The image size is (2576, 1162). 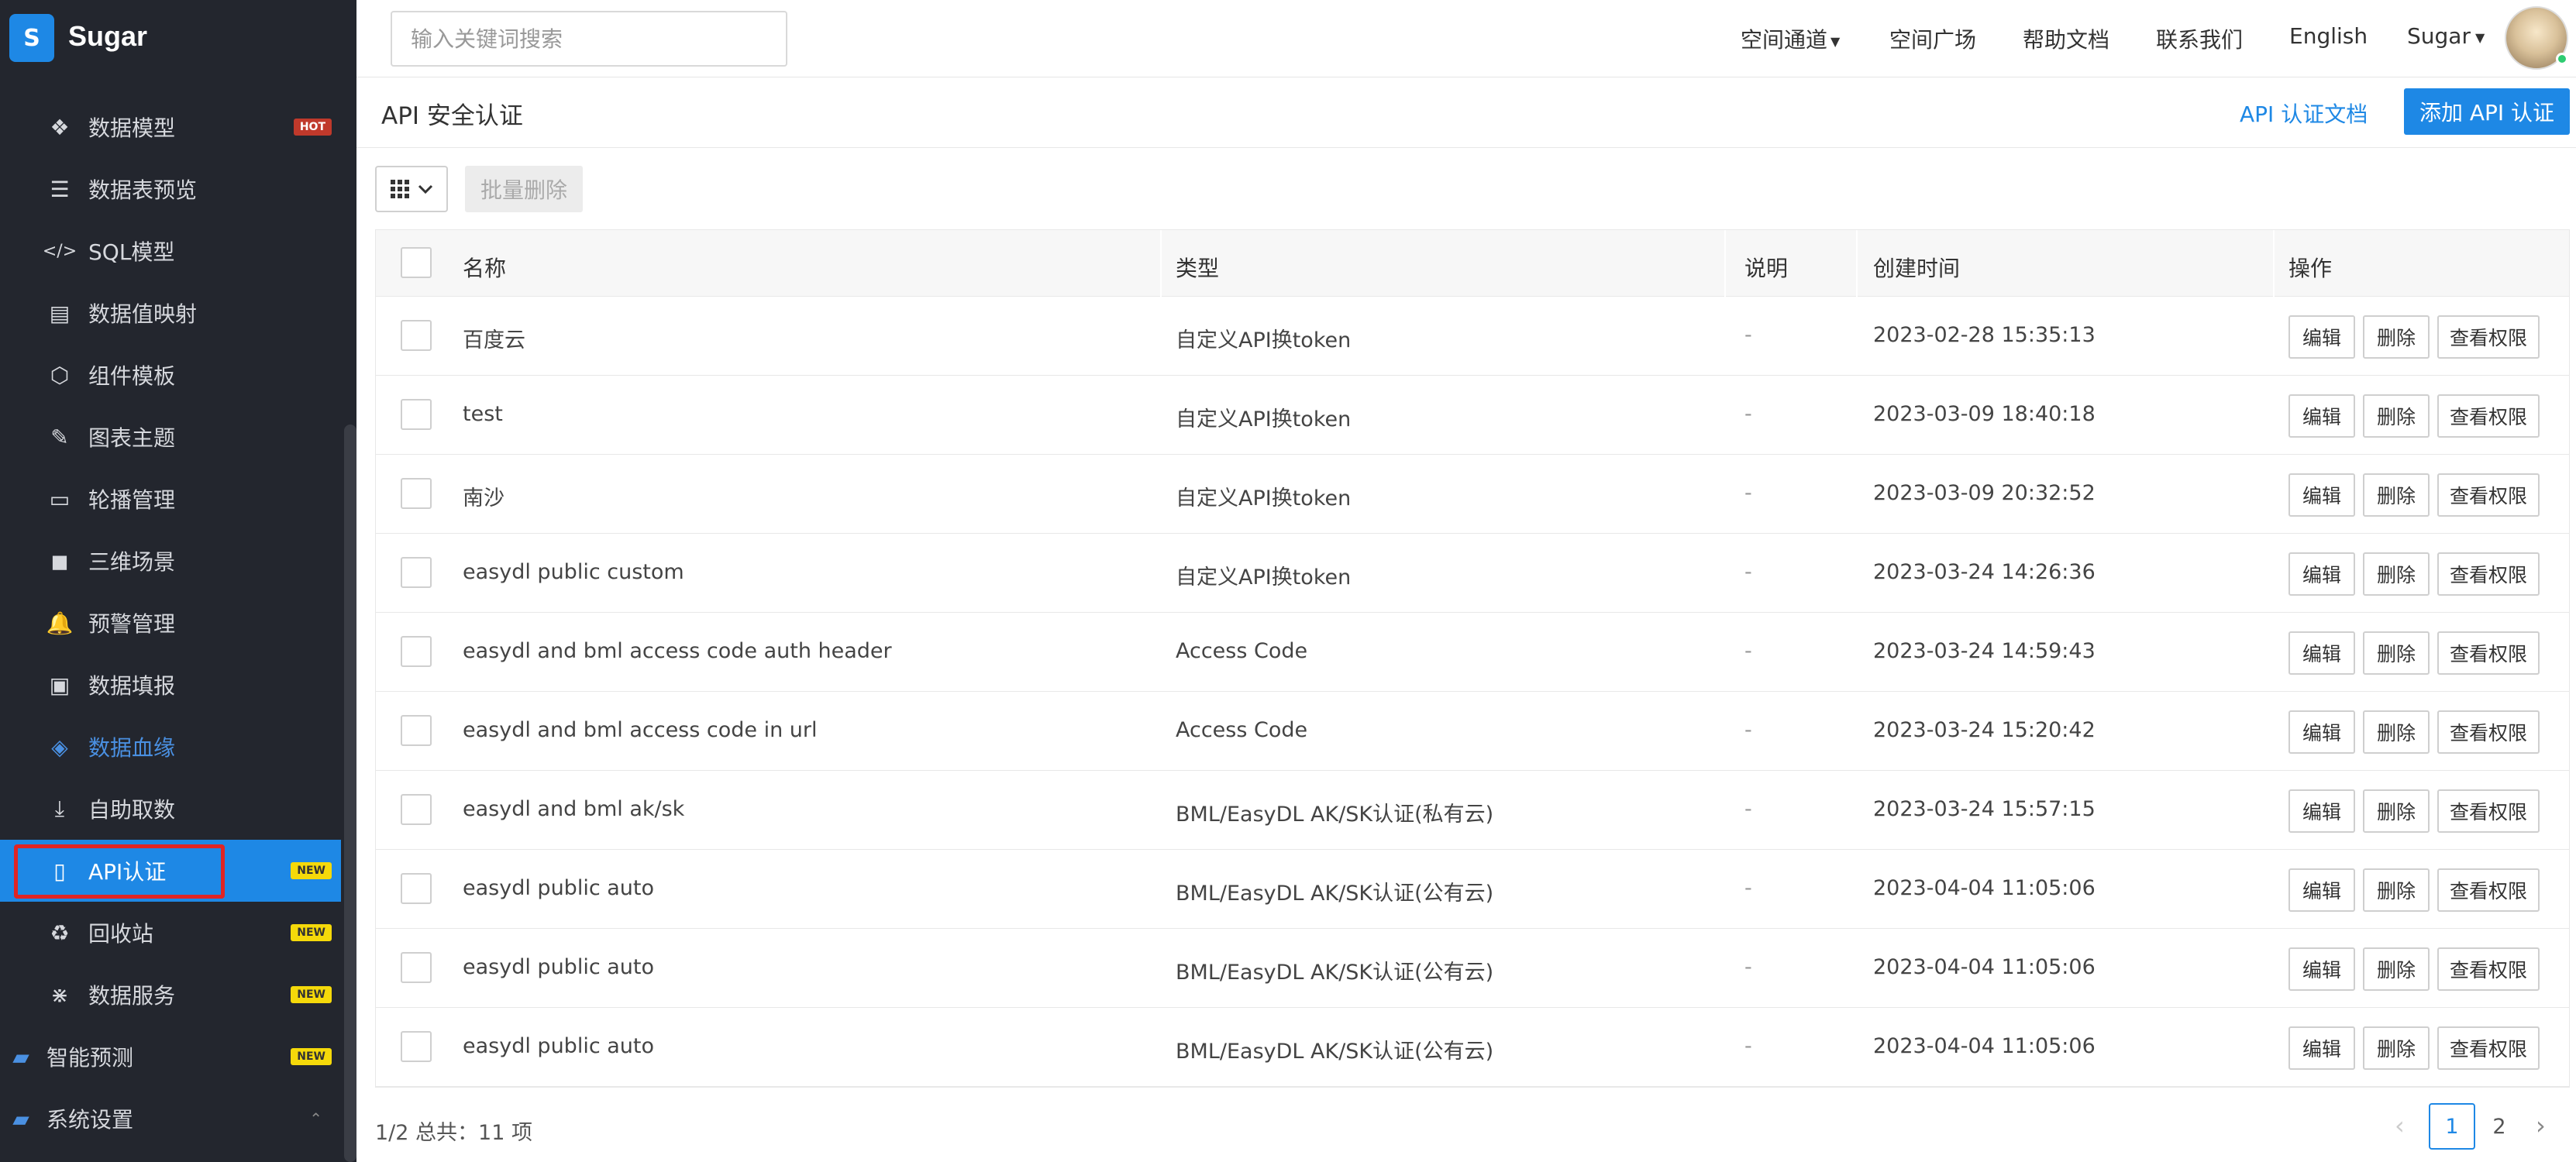 I want to click on nav-help-docs: 帮助文档, so click(x=2066, y=38).